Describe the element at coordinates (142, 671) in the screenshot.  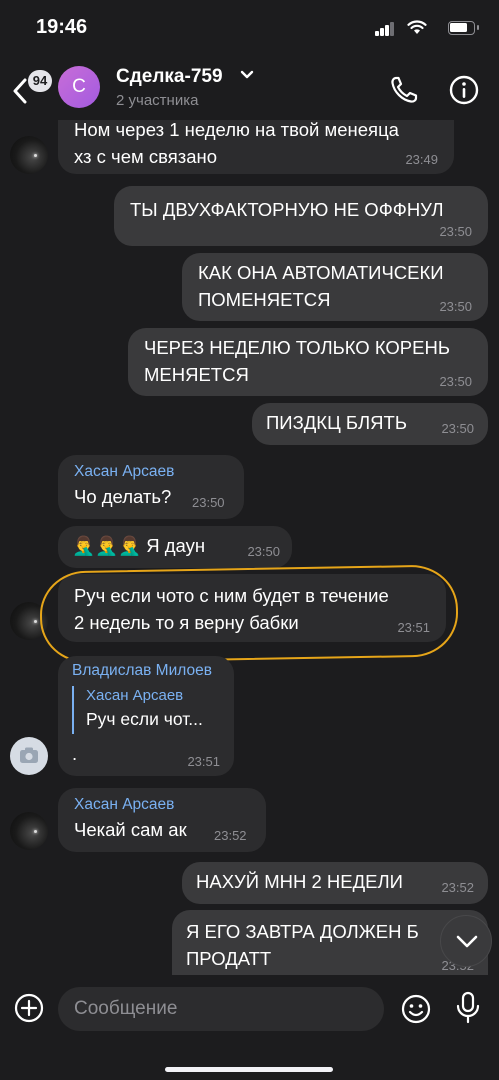
I see `sender-name: Владислав Милоев` at that location.